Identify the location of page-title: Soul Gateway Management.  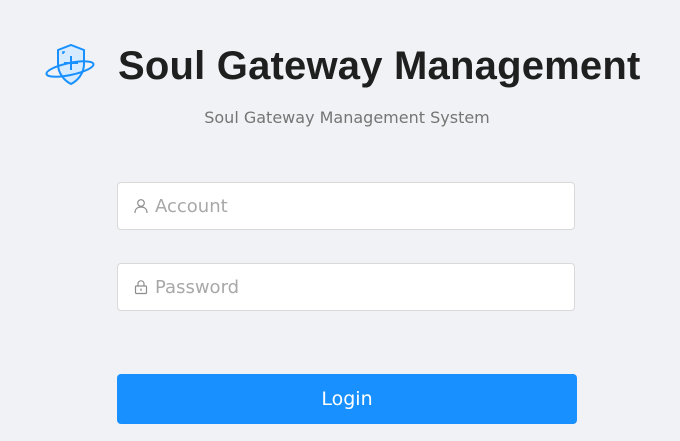
(379, 65).